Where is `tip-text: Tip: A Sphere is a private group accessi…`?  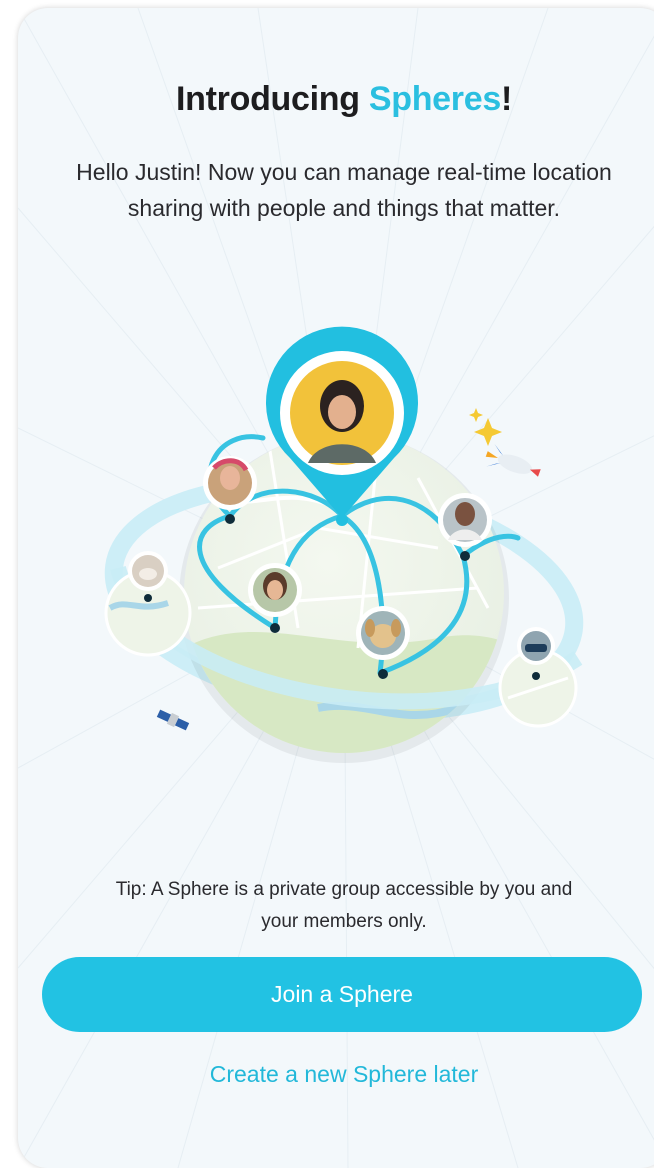 tip-text: Tip: A Sphere is a private group accessi… is located at coordinates (344, 905).